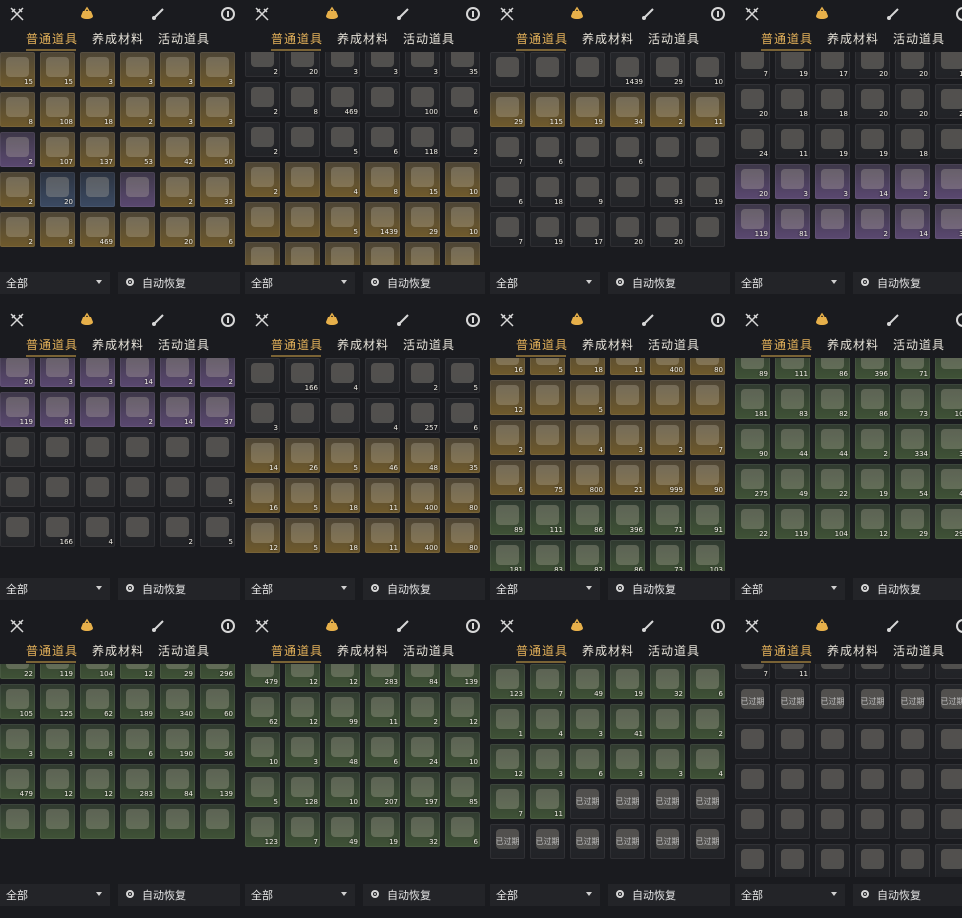  I want to click on inventory-slot: 34, so click(382, 253).